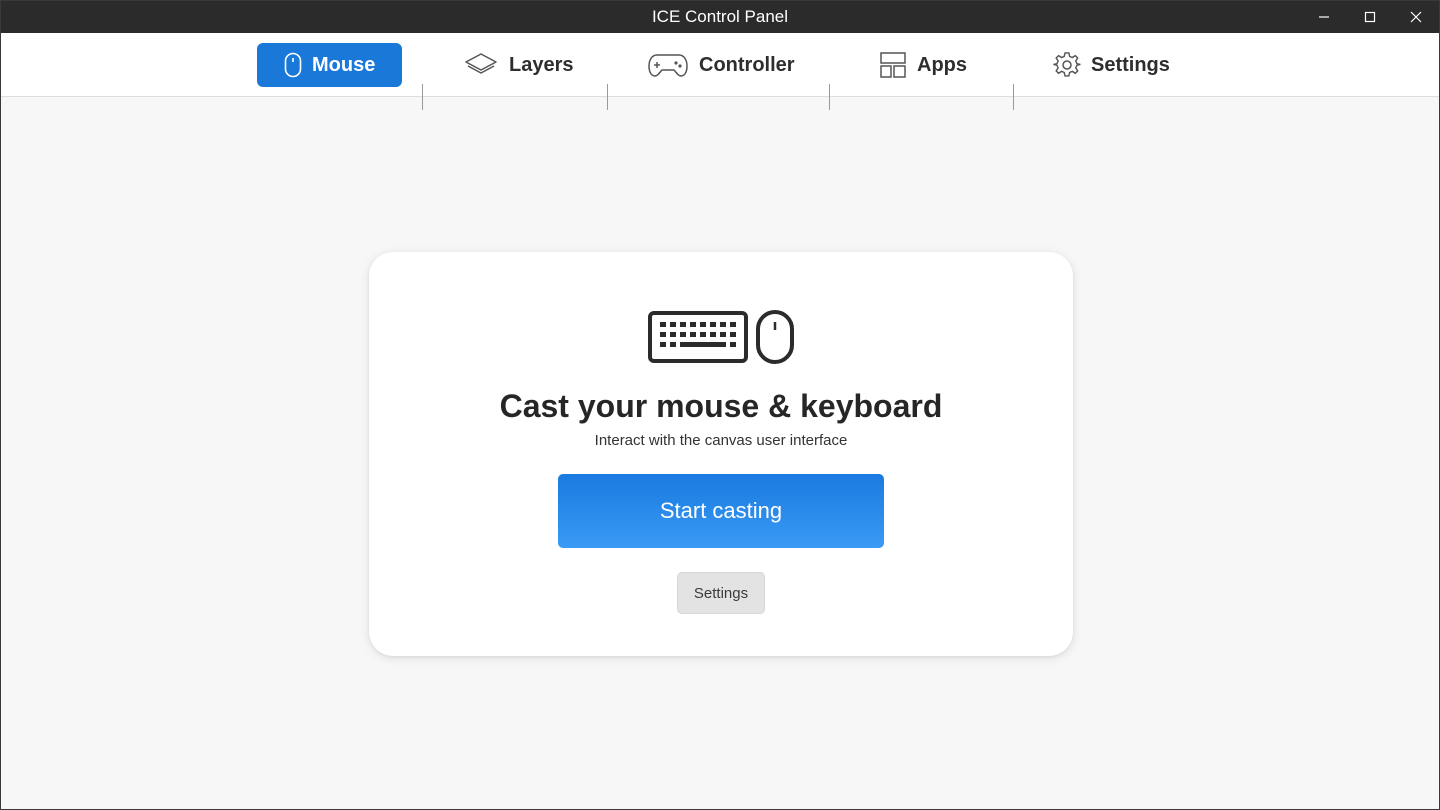  I want to click on tab-settings: Settings, so click(1117, 65).